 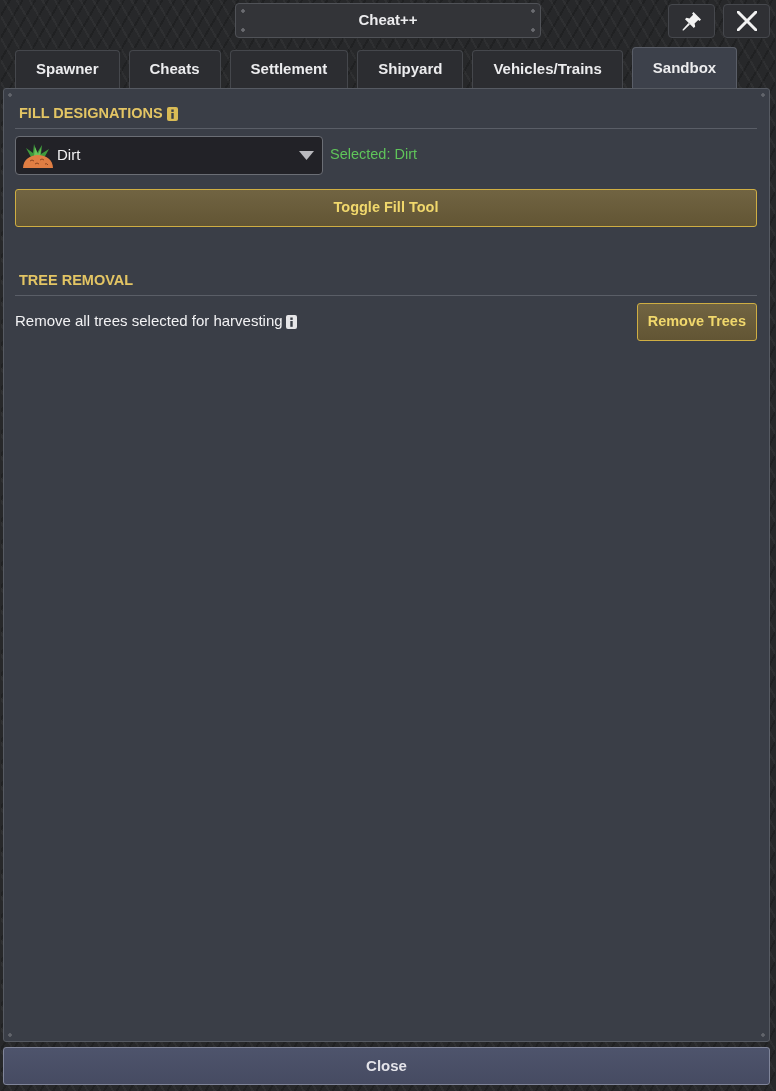 What do you see at coordinates (386, 207) in the screenshot?
I see `toggle-fill-button: Toggle Fill Tool` at bounding box center [386, 207].